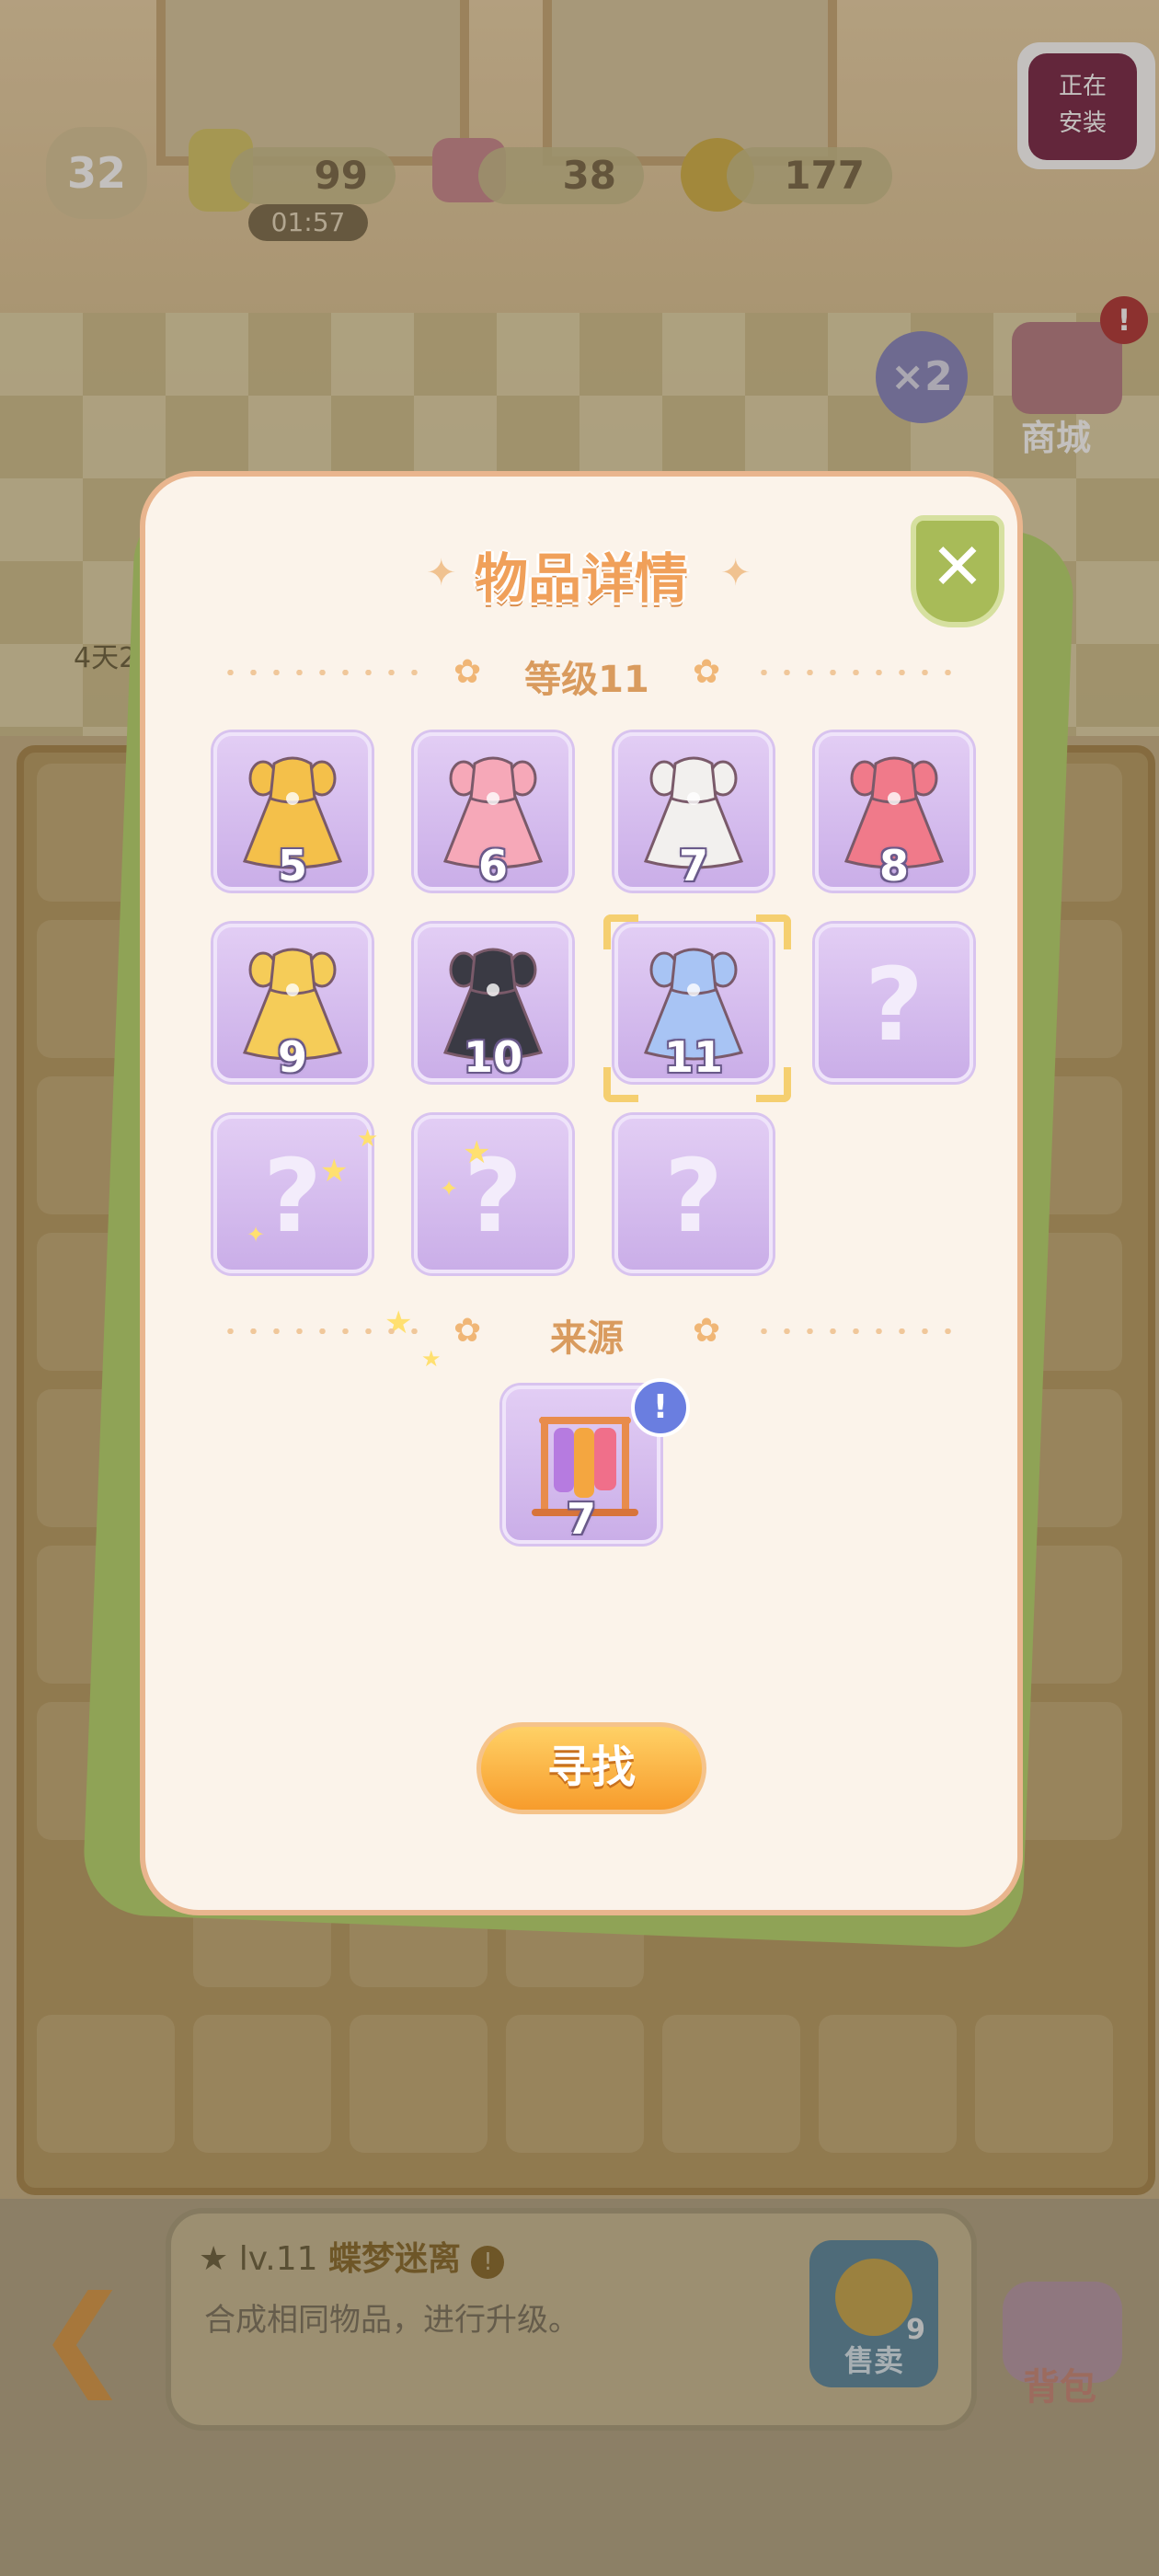 Image resolution: width=1159 pixels, height=2576 pixels. Describe the element at coordinates (292, 866) in the screenshot. I see `item-level-number: 5` at that location.